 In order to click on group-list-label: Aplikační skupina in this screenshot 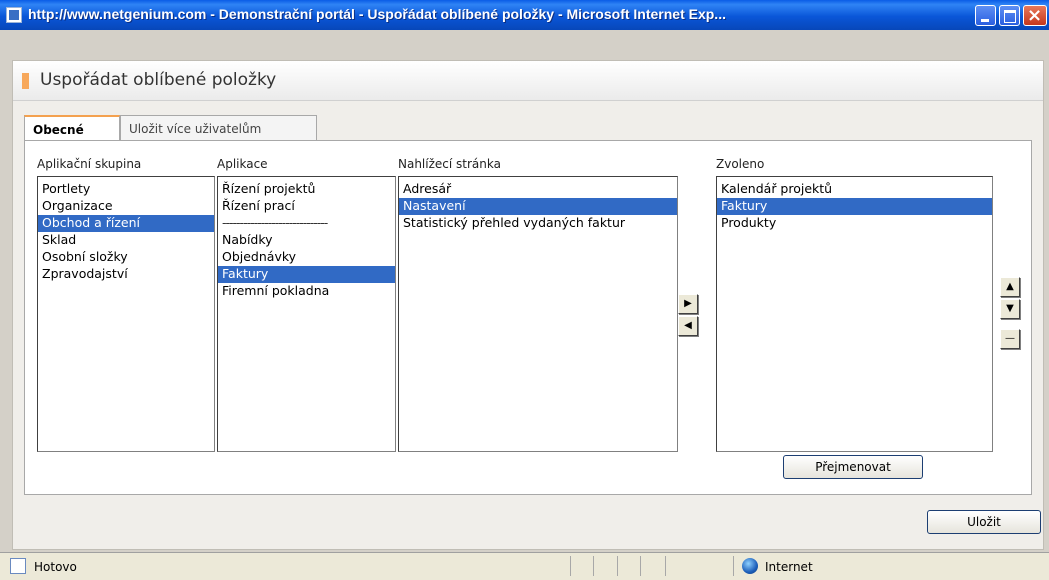, I will do `click(89, 164)`.